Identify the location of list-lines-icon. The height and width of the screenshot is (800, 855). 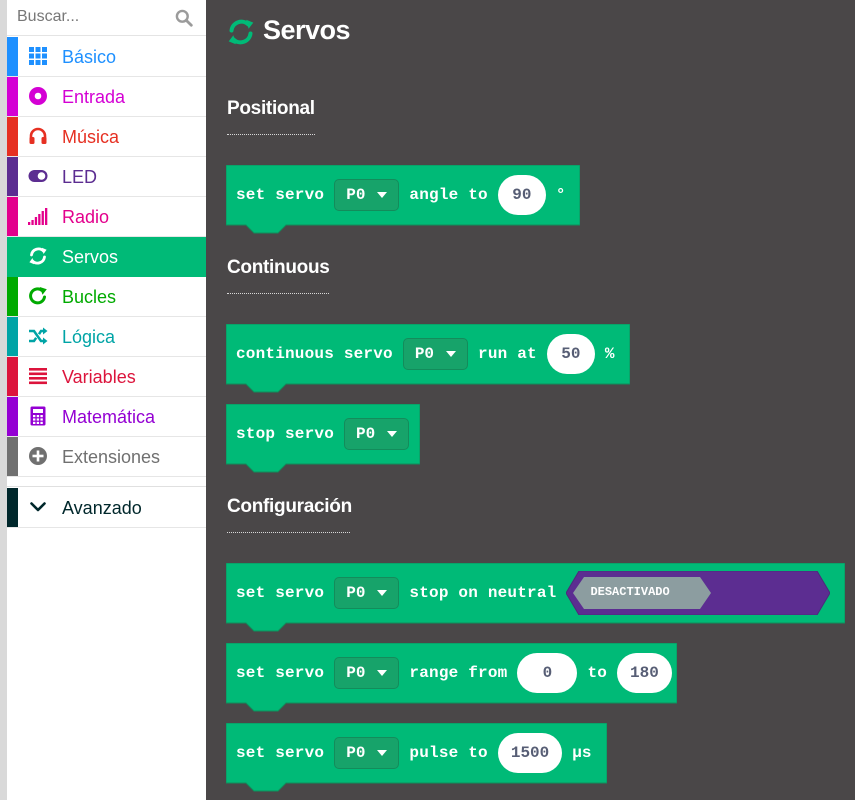
(38, 376).